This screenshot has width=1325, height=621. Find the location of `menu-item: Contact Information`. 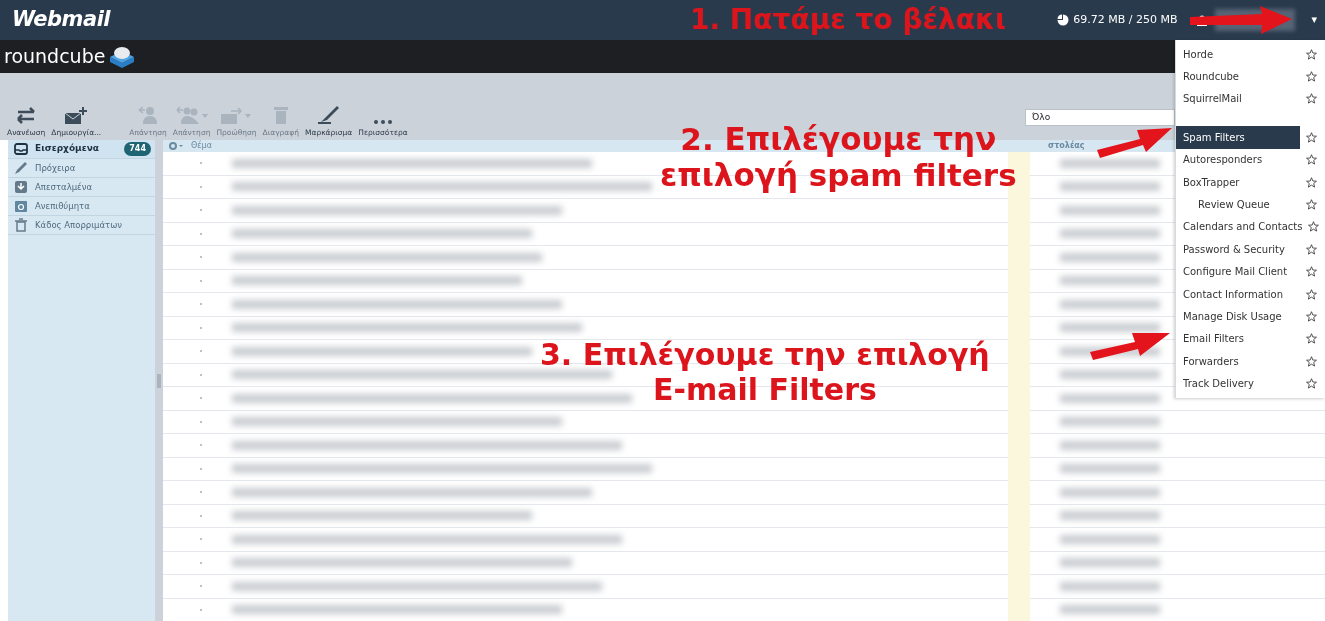

menu-item: Contact Information is located at coordinates (1241, 294).